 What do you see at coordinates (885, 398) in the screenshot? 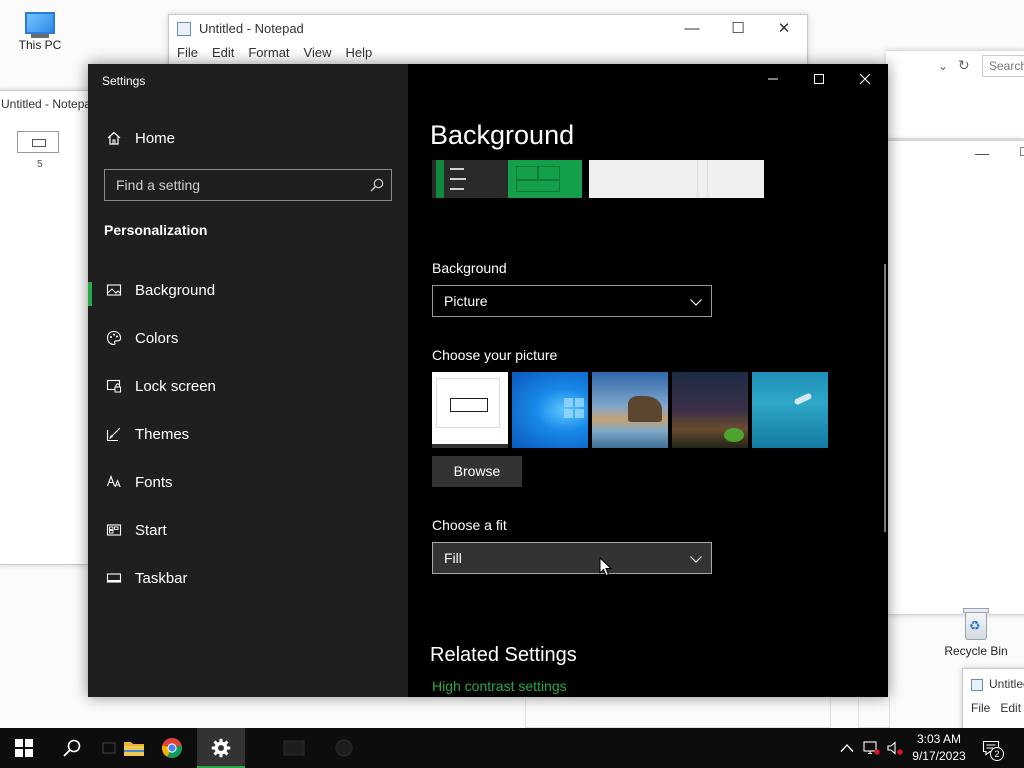
I see `scrollbar` at bounding box center [885, 398].